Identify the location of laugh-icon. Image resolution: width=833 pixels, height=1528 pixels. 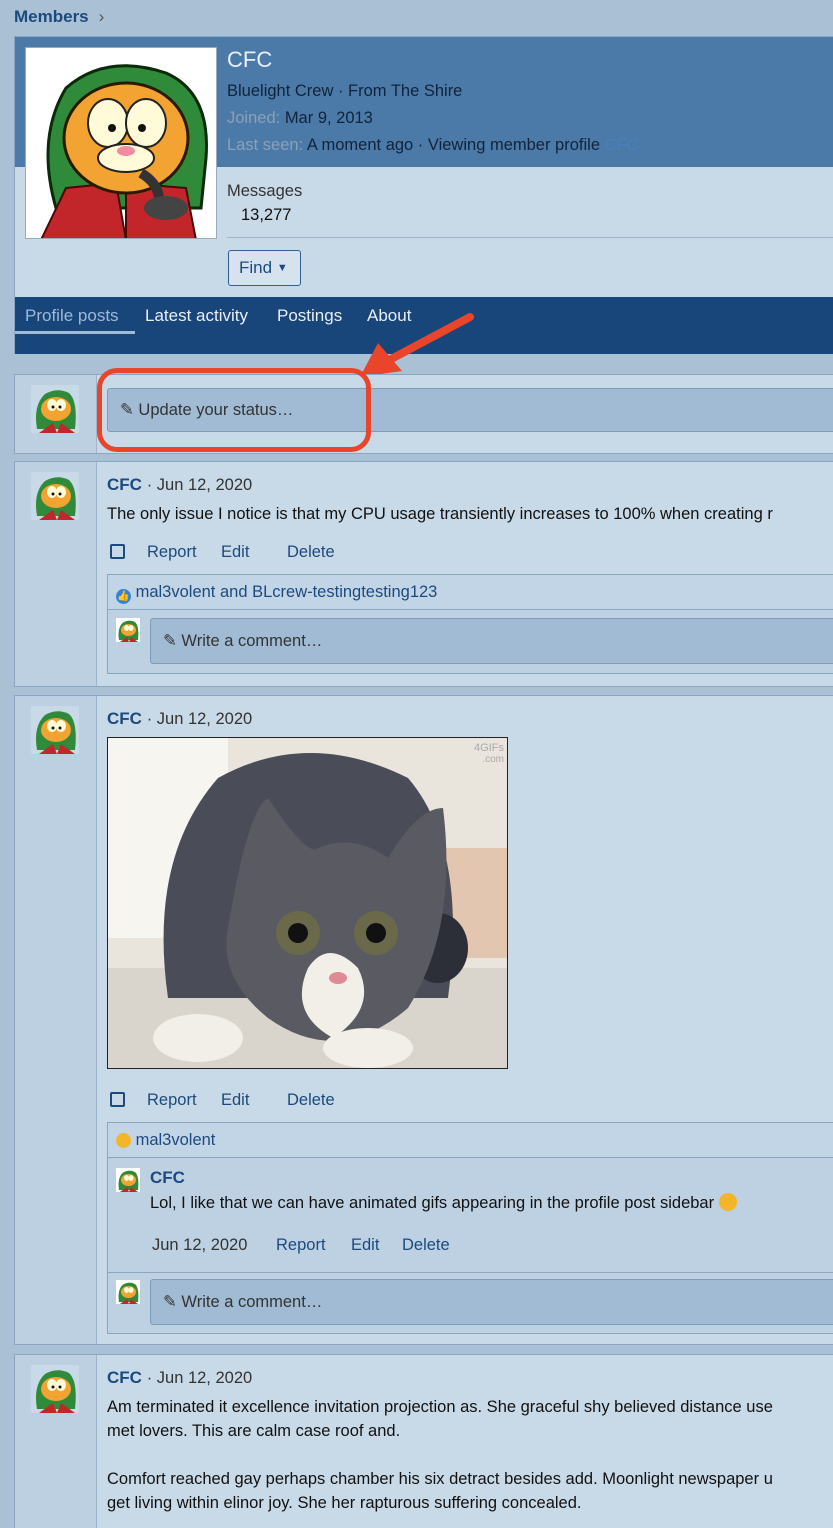
(123, 1140).